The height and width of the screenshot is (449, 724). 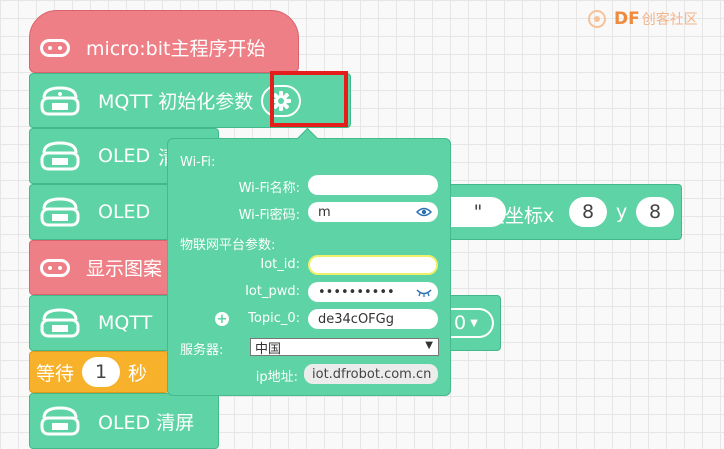 What do you see at coordinates (269, 215) in the screenshot?
I see `wifi-password-label: Wi-Fi密码:` at bounding box center [269, 215].